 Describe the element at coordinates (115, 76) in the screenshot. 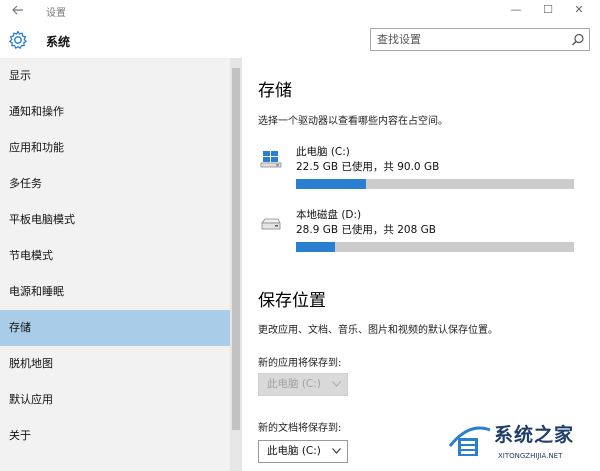

I see `sidebar-item-display: 显示` at that location.